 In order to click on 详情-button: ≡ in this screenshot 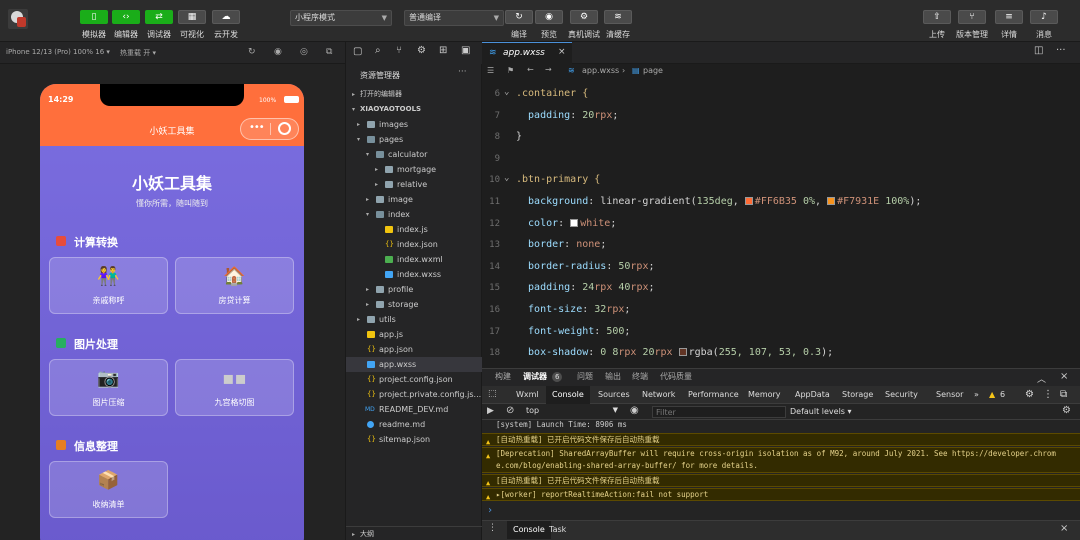, I will do `click(1009, 17)`.